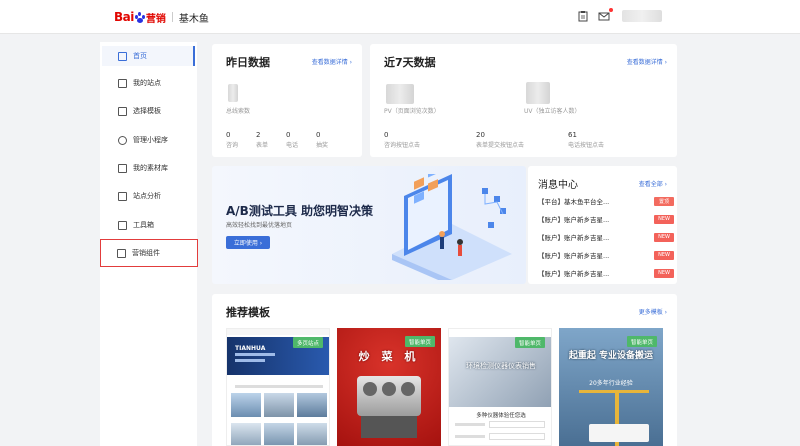 The height and width of the screenshot is (446, 800). Describe the element at coordinates (299, 211) in the screenshot. I see `banner-title: A/B测试工具 助您明智决策` at that location.